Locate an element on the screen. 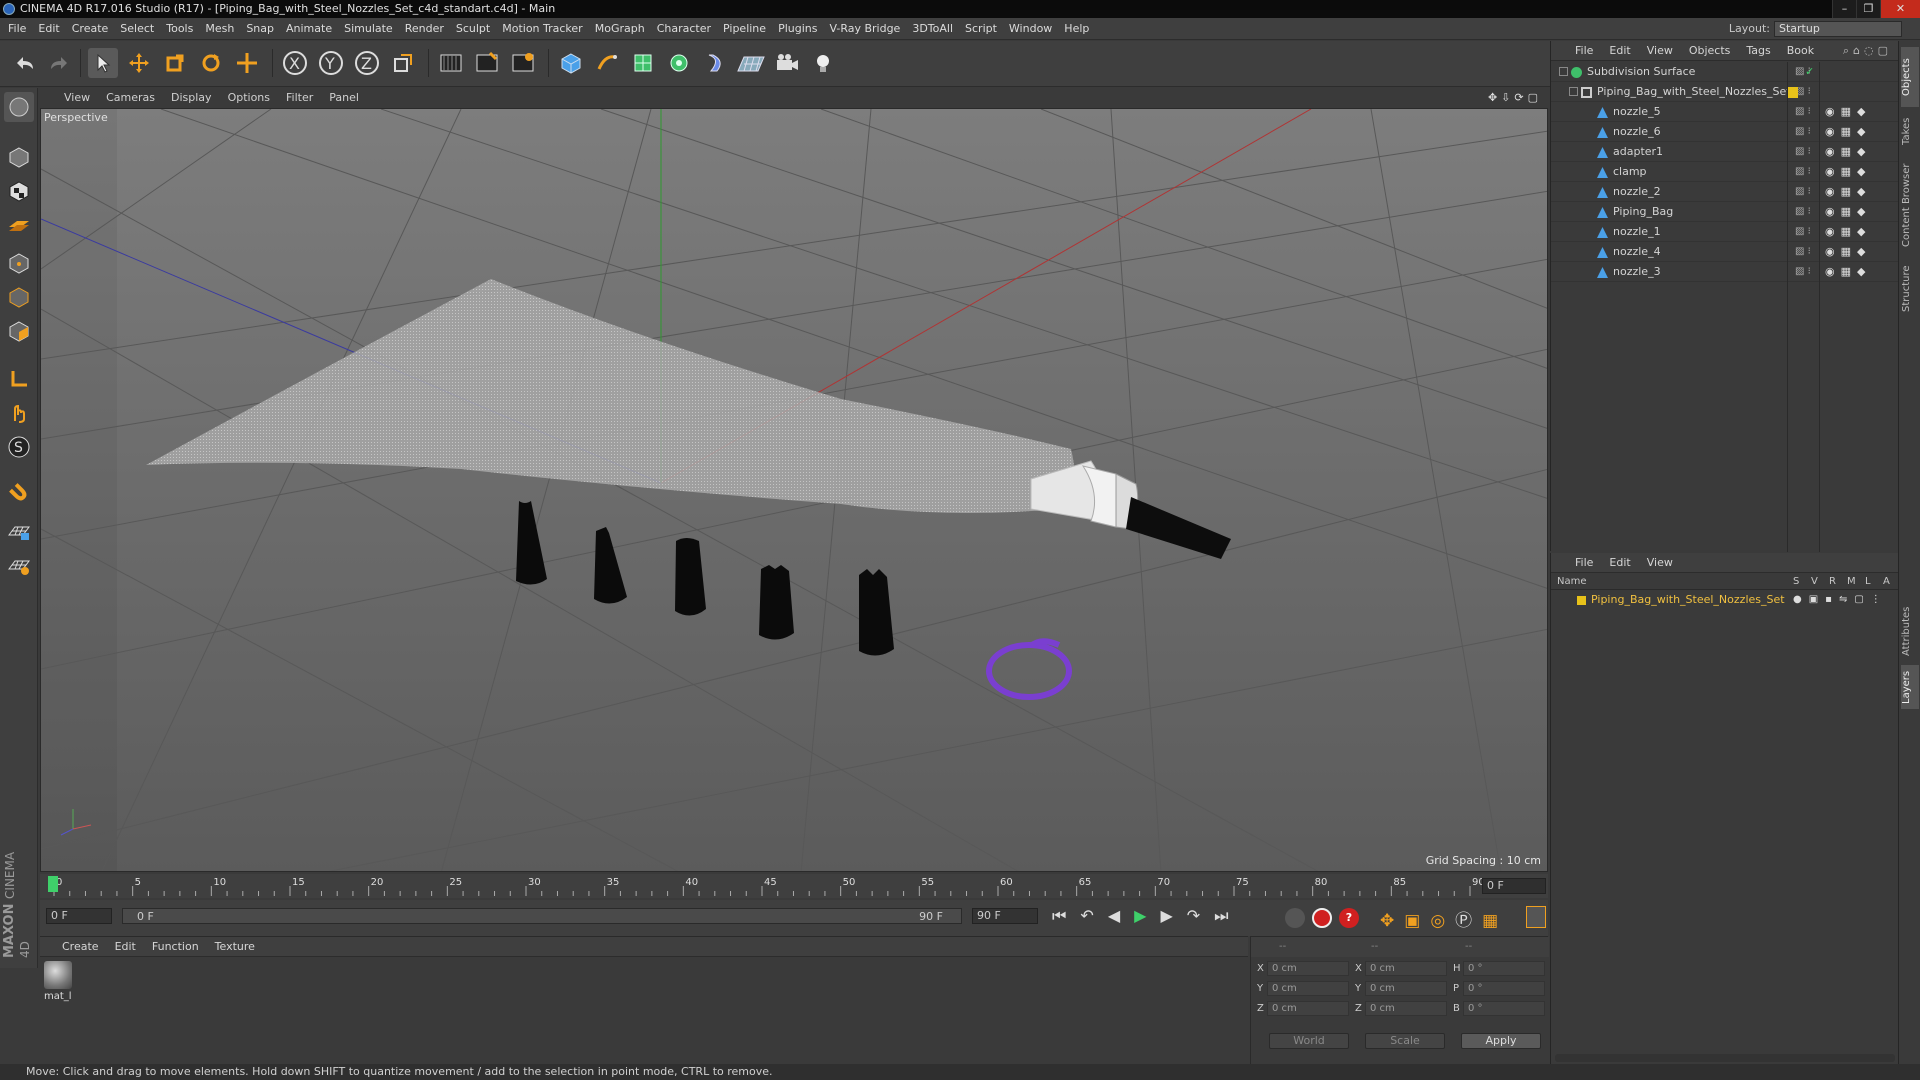 The height and width of the screenshot is (1080, 1920). redo-icon is located at coordinates (59, 63).